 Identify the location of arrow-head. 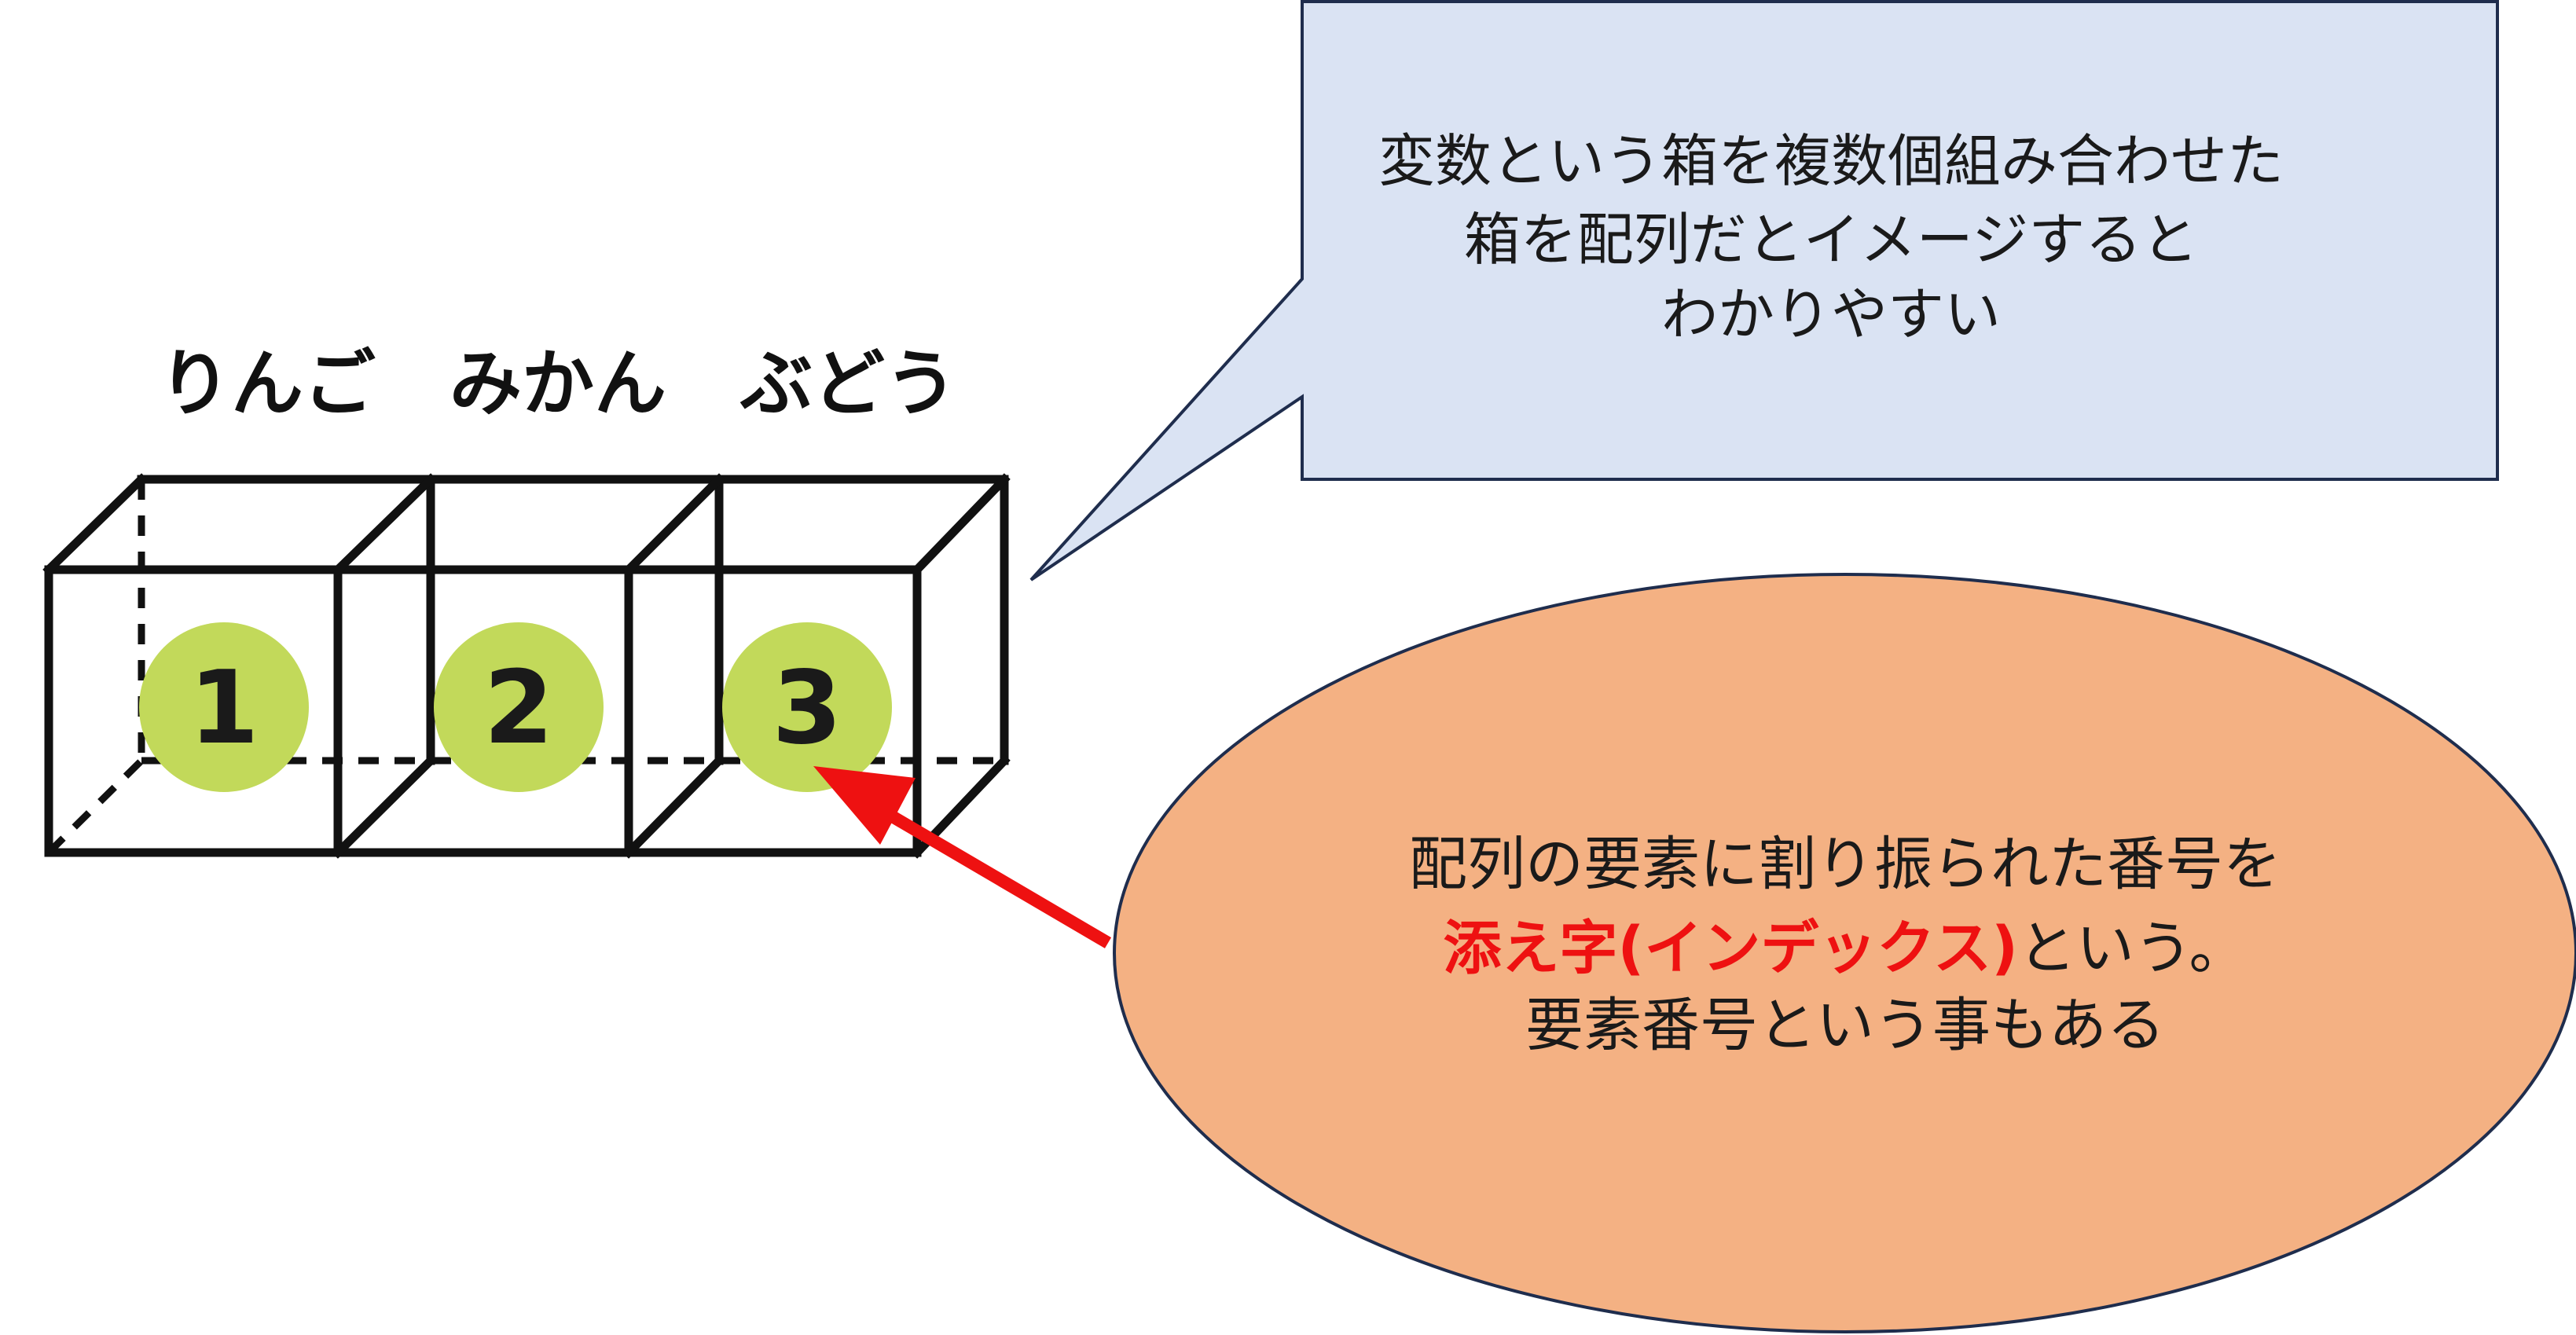
(864, 806).